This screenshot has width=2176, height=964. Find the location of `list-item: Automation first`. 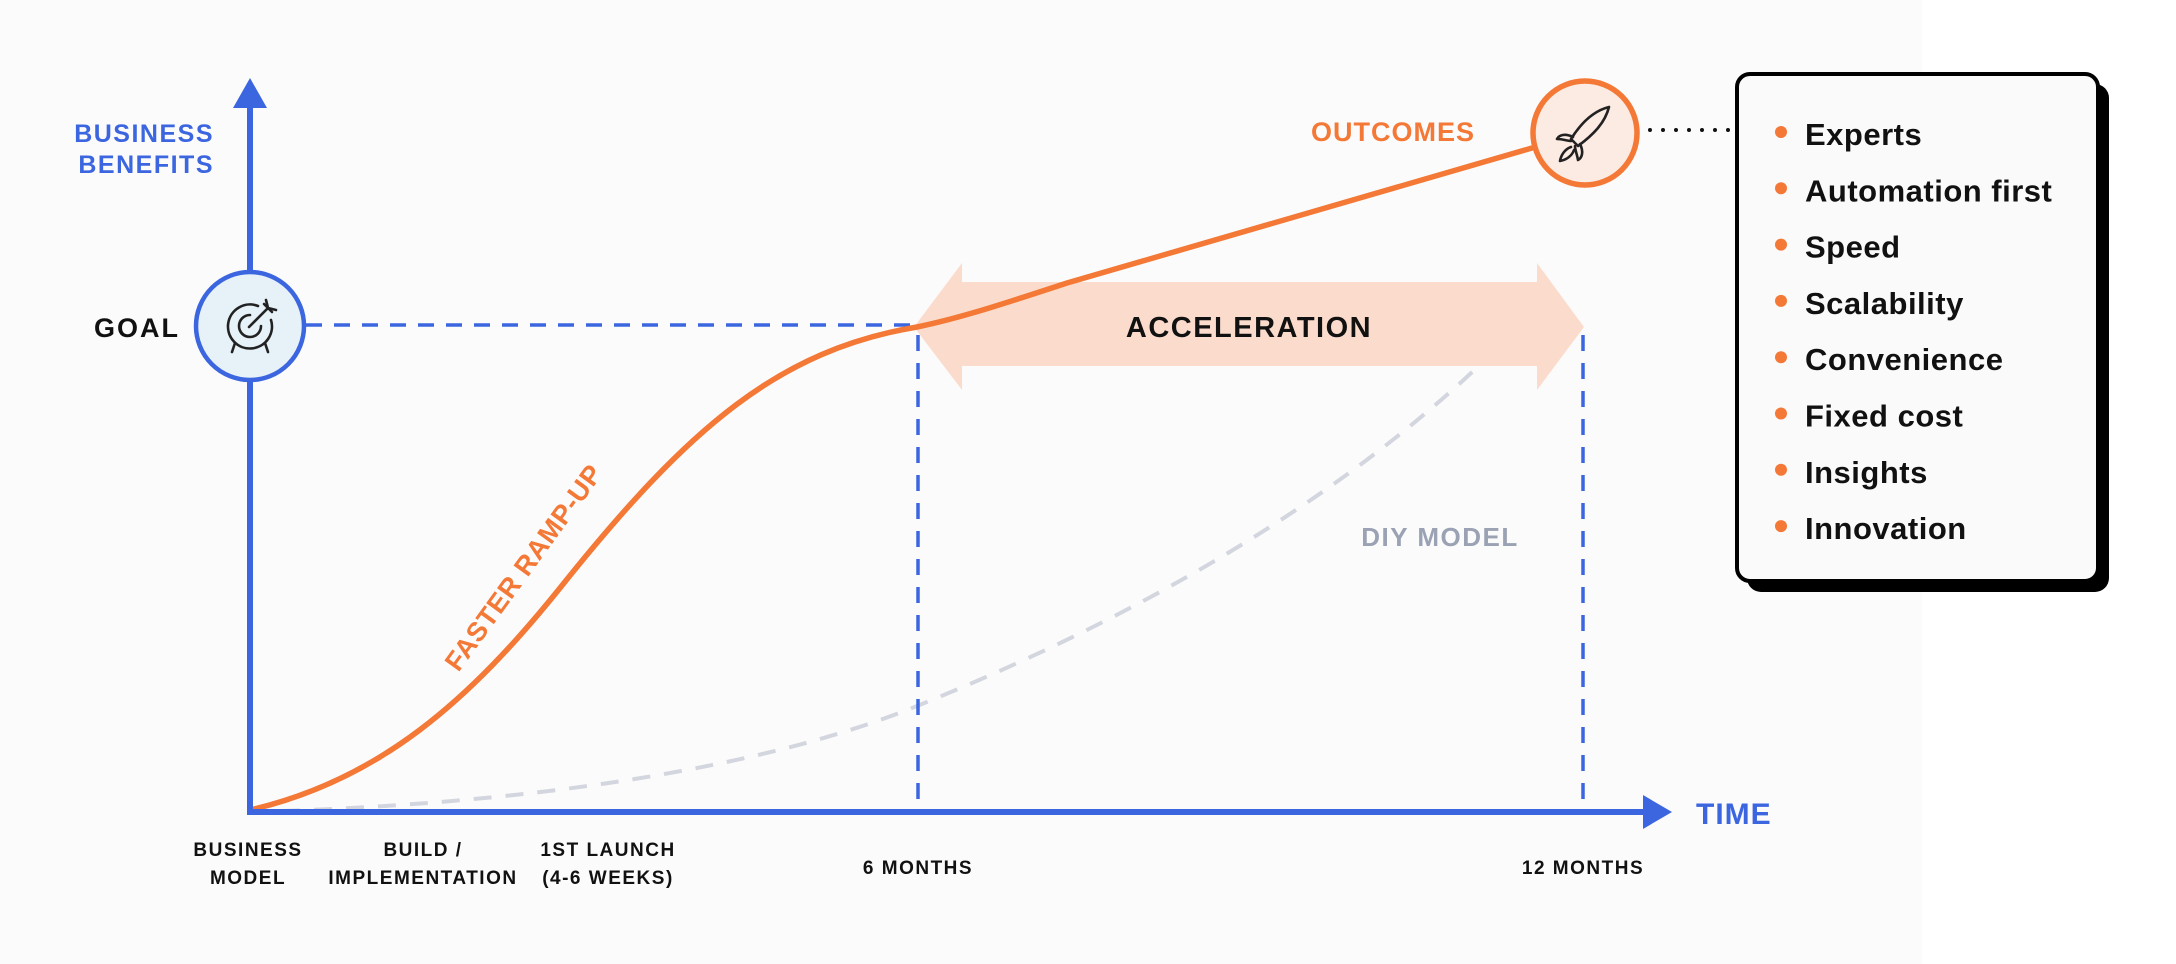

list-item: Automation first is located at coordinates (1913, 190).